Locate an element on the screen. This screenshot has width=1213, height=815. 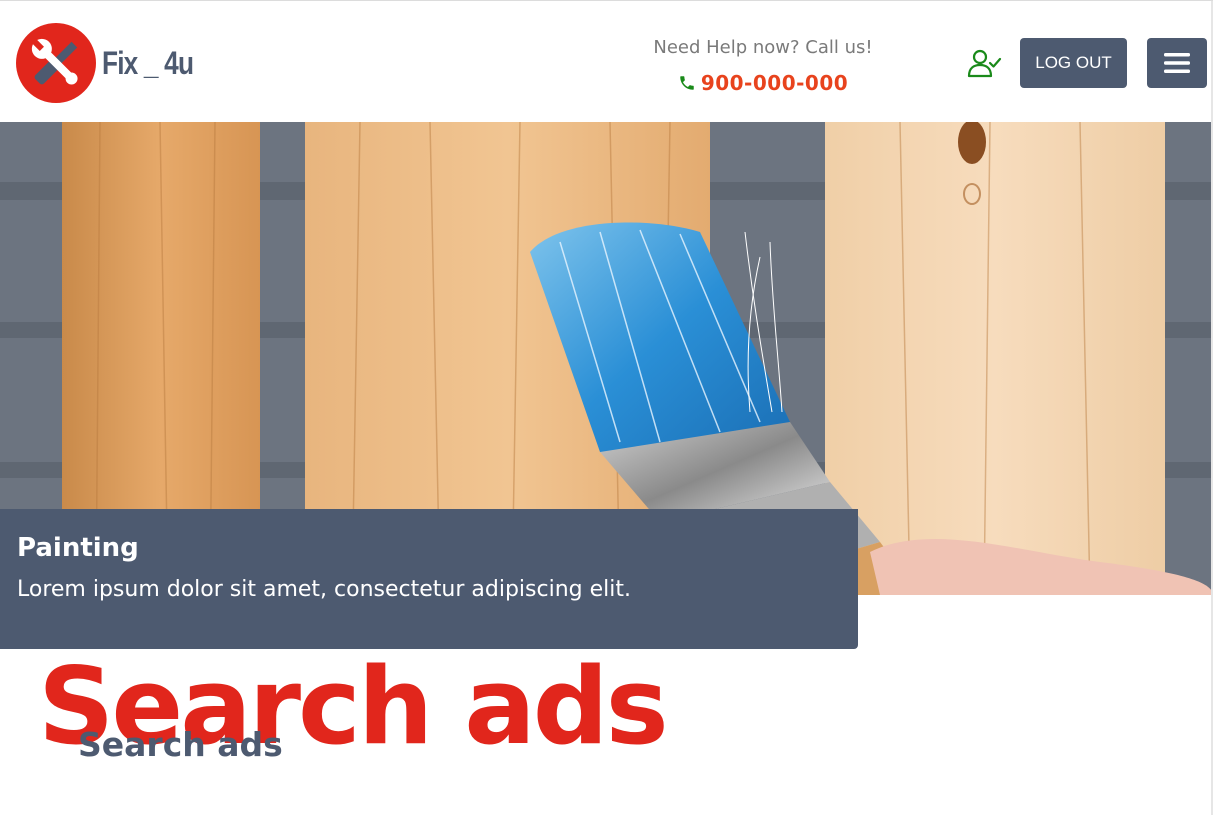
help-block: Need Help now? Call us! 900-000-000 is located at coordinates (763, 66).